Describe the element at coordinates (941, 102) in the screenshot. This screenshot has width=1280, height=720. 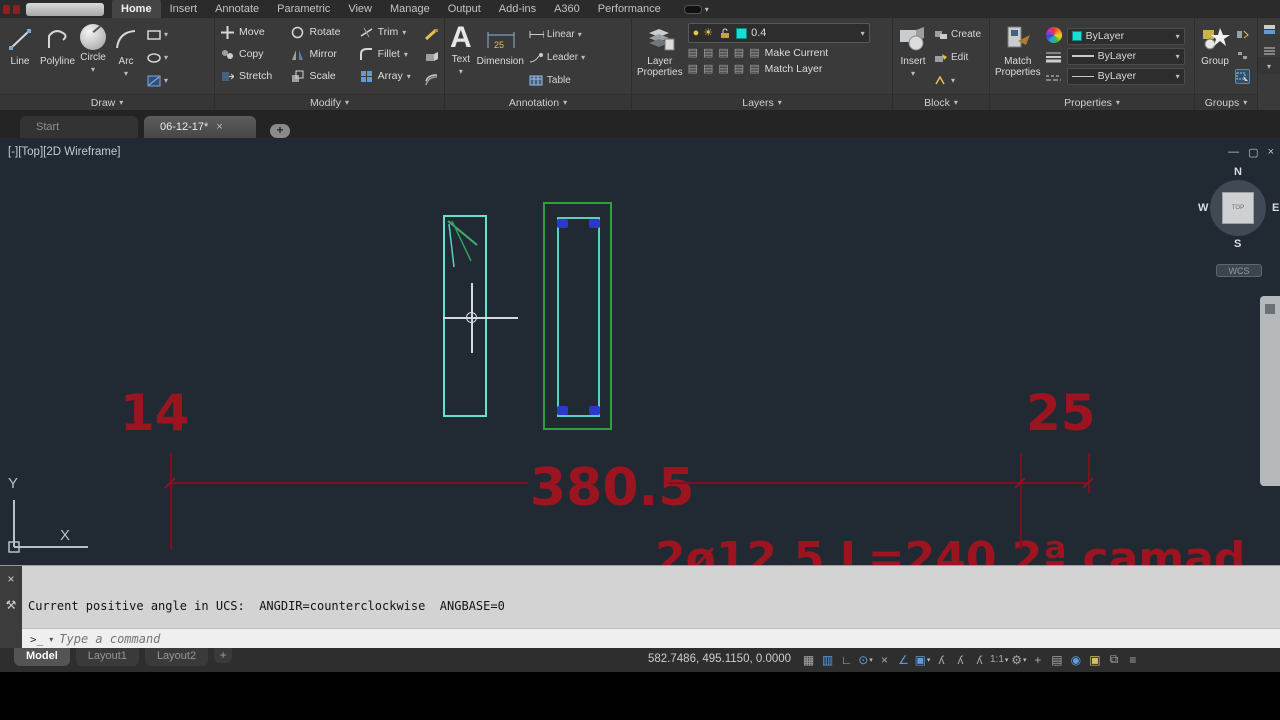
I see `panel-label-block: Block ▾` at that location.